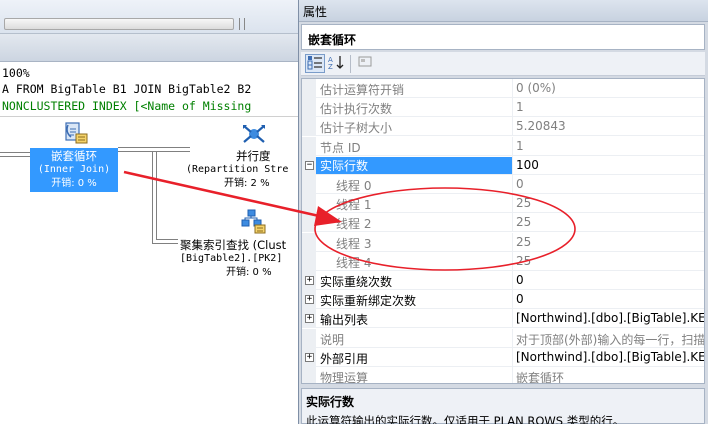  I want to click on plan-zoom-level: 100%, so click(16, 73).